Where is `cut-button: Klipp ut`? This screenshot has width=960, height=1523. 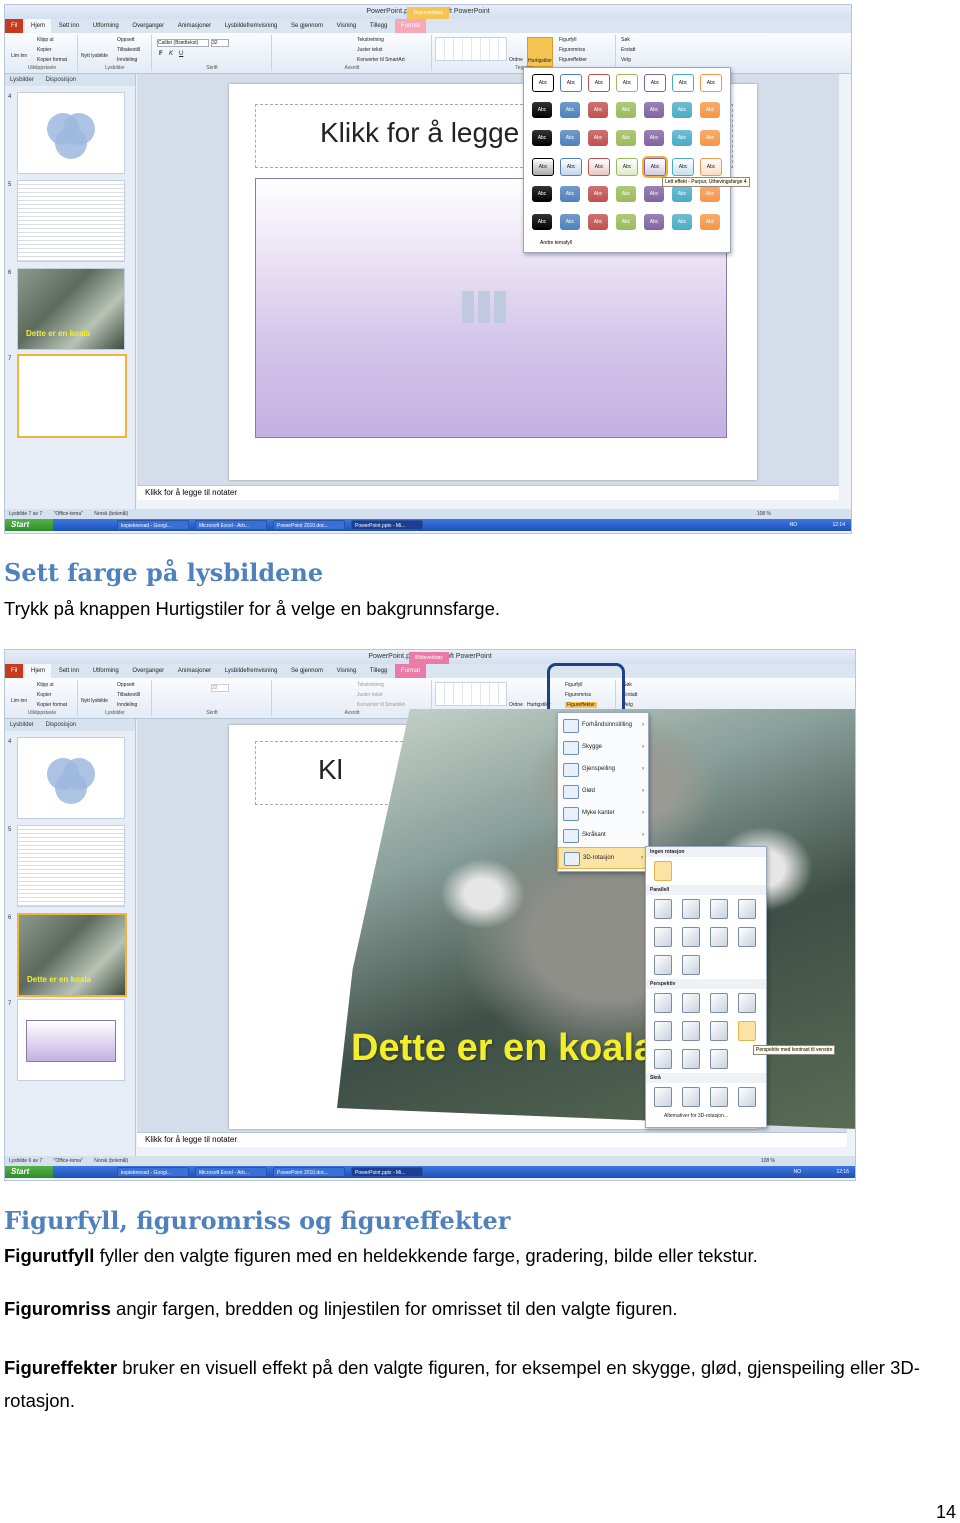
cut-button: Klipp ut is located at coordinates (45, 685).